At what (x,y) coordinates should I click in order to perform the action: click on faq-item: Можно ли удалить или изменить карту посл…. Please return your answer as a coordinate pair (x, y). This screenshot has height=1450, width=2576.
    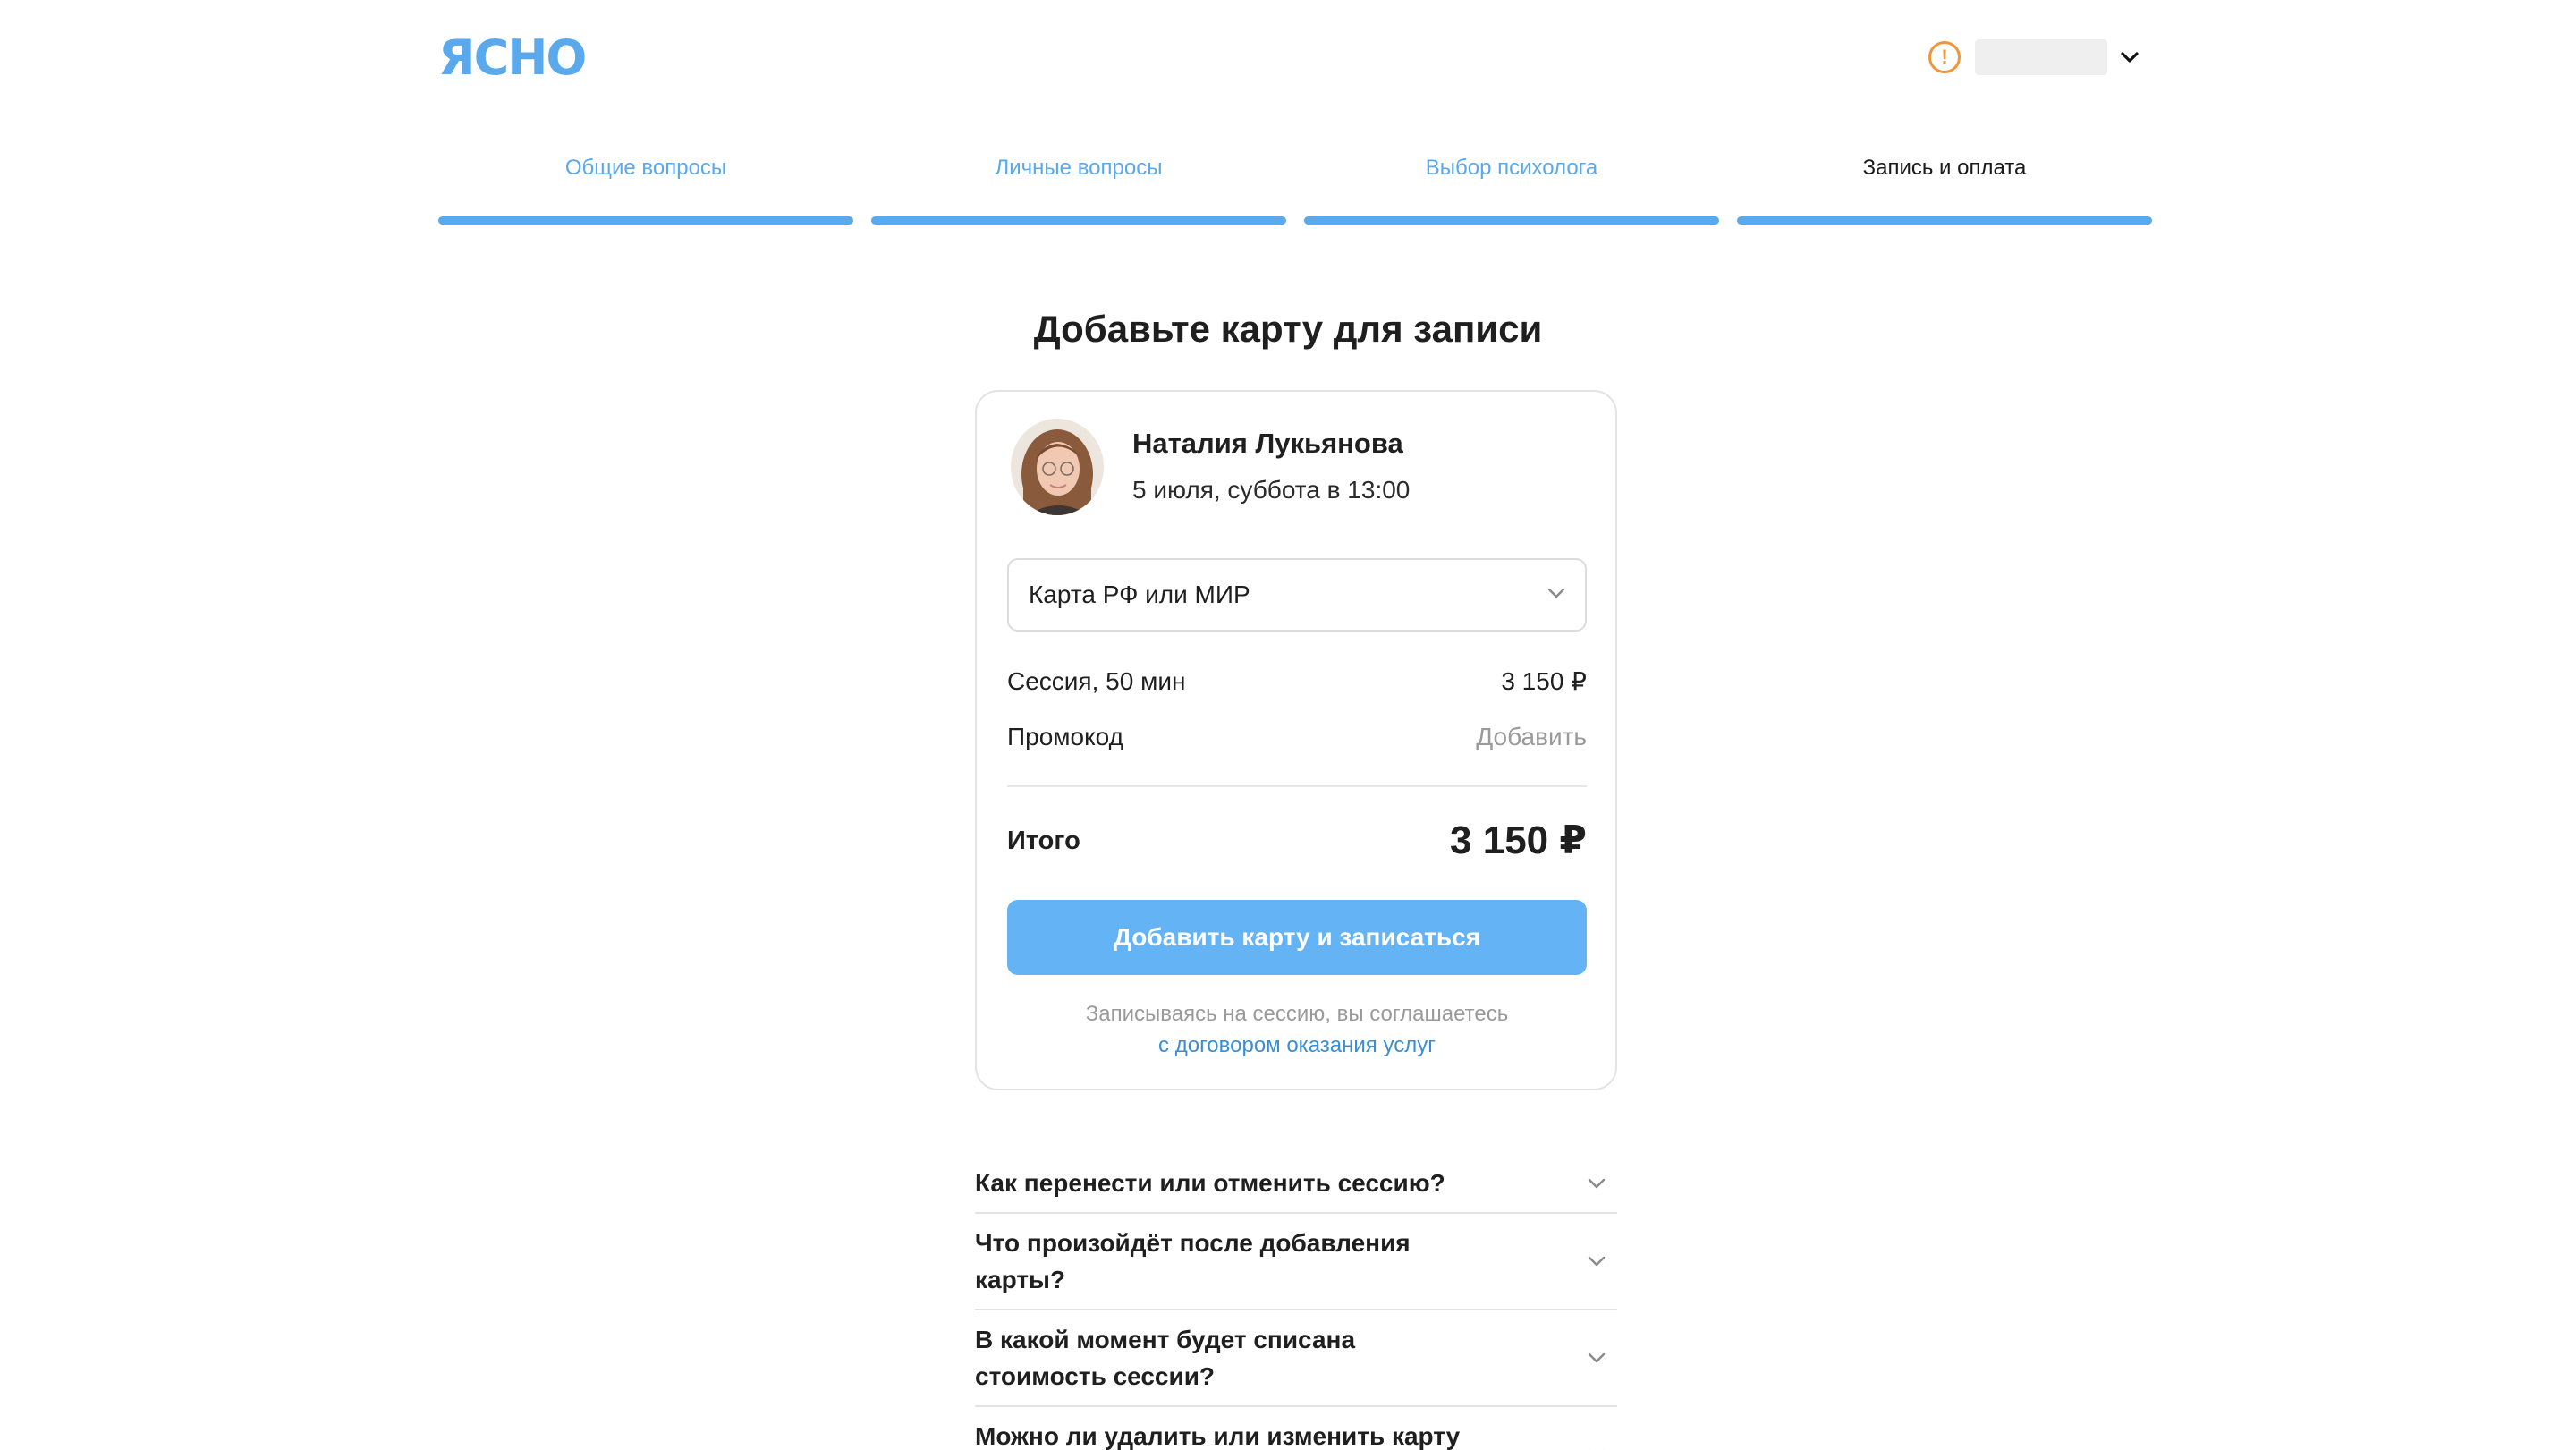
    Looking at the image, I should click on (1296, 1428).